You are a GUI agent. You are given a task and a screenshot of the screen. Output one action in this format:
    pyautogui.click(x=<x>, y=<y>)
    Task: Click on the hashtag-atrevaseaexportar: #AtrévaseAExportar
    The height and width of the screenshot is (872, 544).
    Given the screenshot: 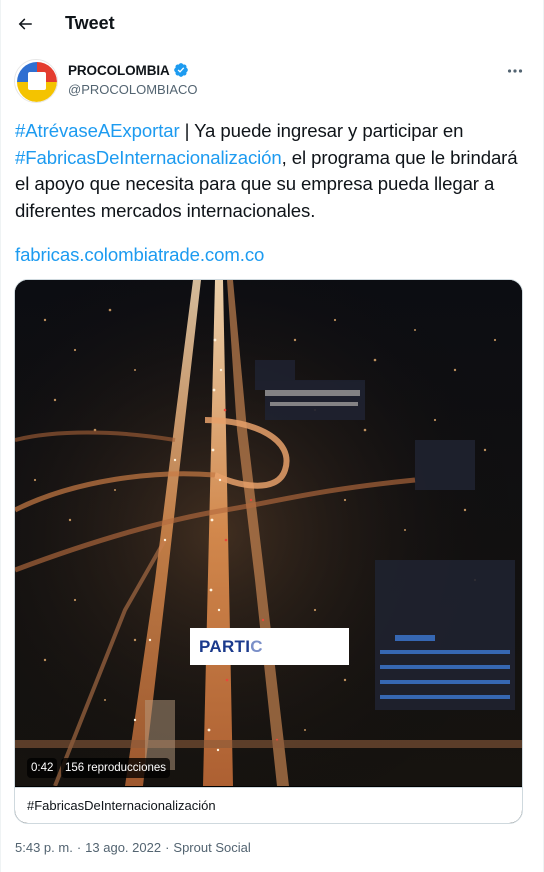 What is the action you would take?
    pyautogui.click(x=97, y=130)
    